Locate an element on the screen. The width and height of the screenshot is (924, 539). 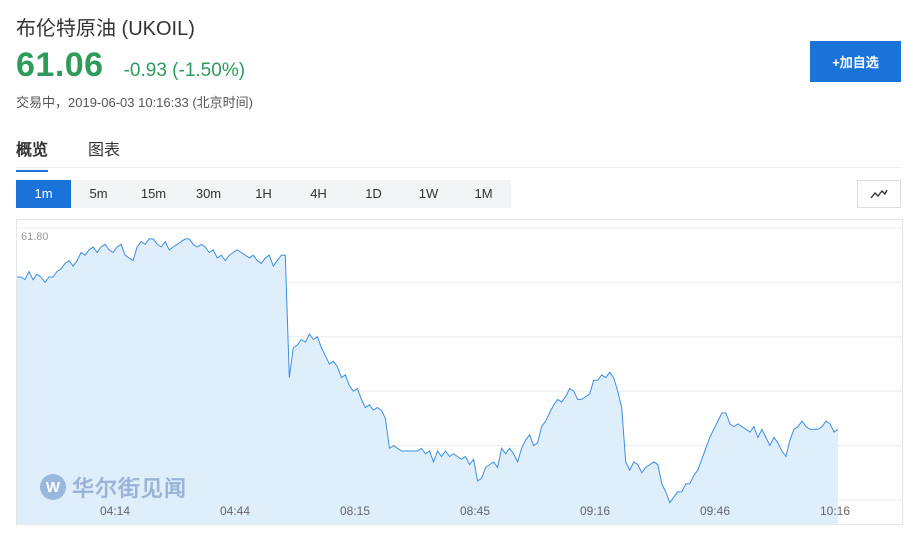
period-1d: 1D is located at coordinates (373, 194).